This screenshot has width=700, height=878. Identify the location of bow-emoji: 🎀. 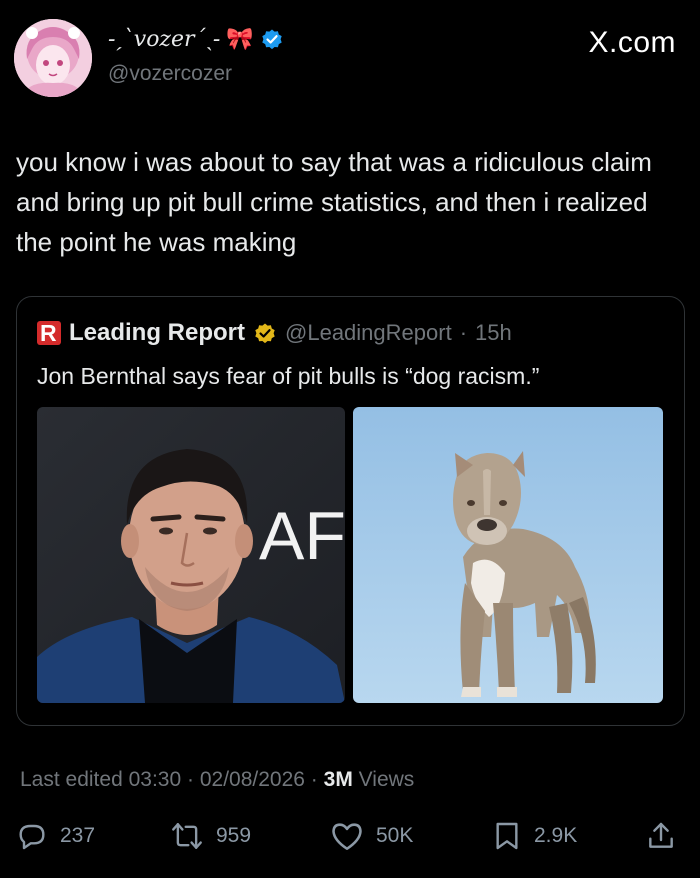
(240, 38).